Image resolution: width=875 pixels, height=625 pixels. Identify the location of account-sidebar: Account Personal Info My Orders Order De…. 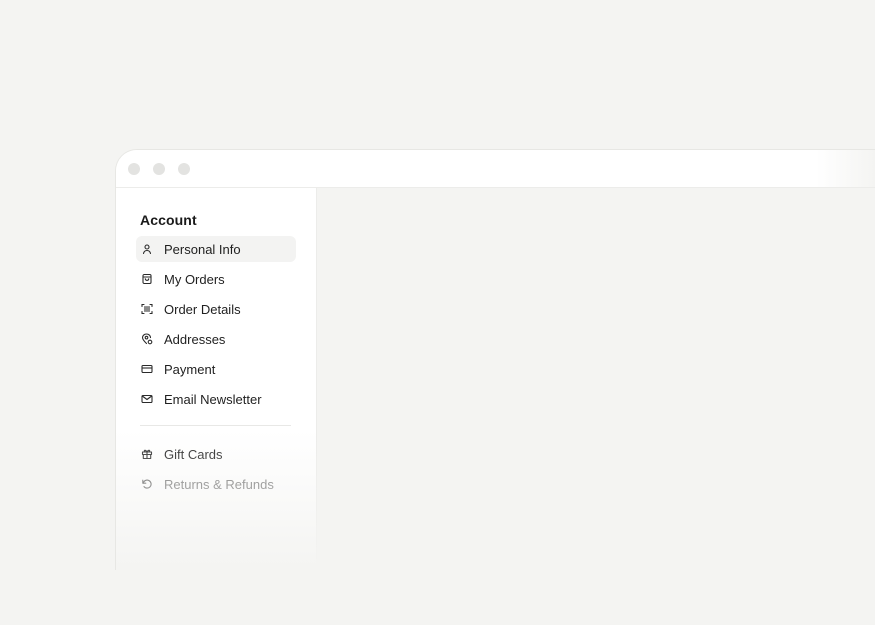
(216, 379).